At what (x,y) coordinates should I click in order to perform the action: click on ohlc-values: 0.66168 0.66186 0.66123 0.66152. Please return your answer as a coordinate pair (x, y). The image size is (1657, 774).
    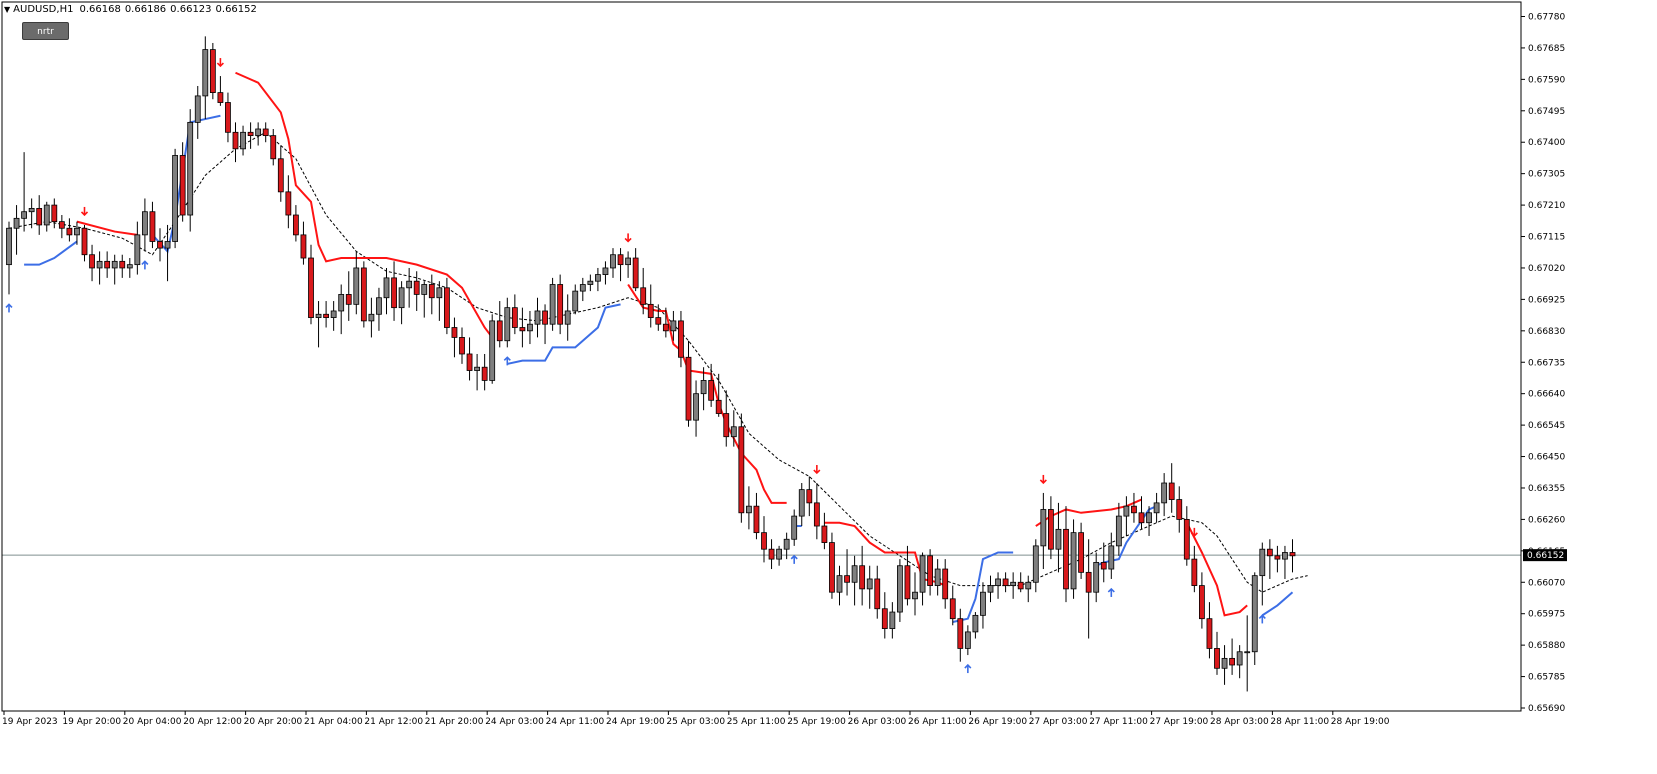
    Looking at the image, I should click on (169, 9).